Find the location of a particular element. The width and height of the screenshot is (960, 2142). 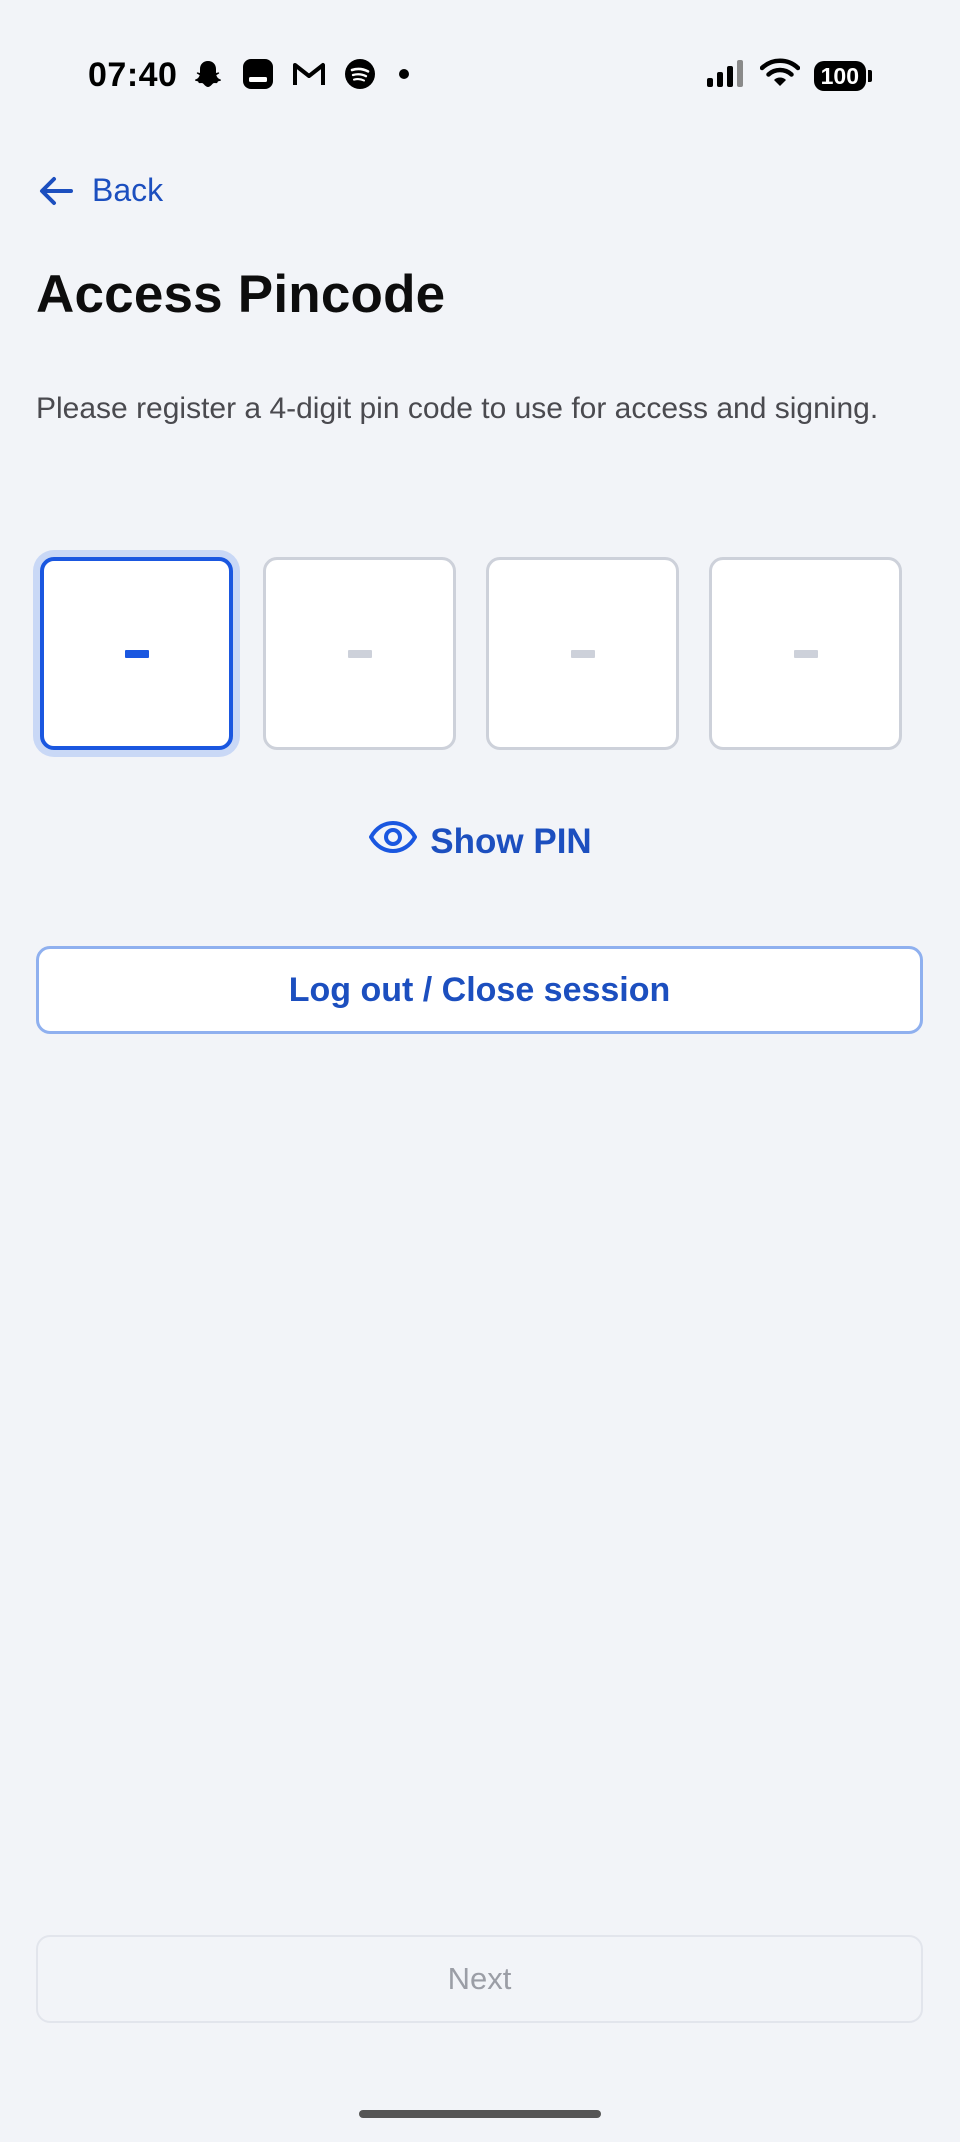

status-bar: 07:40 100 is located at coordinates (480, 75).